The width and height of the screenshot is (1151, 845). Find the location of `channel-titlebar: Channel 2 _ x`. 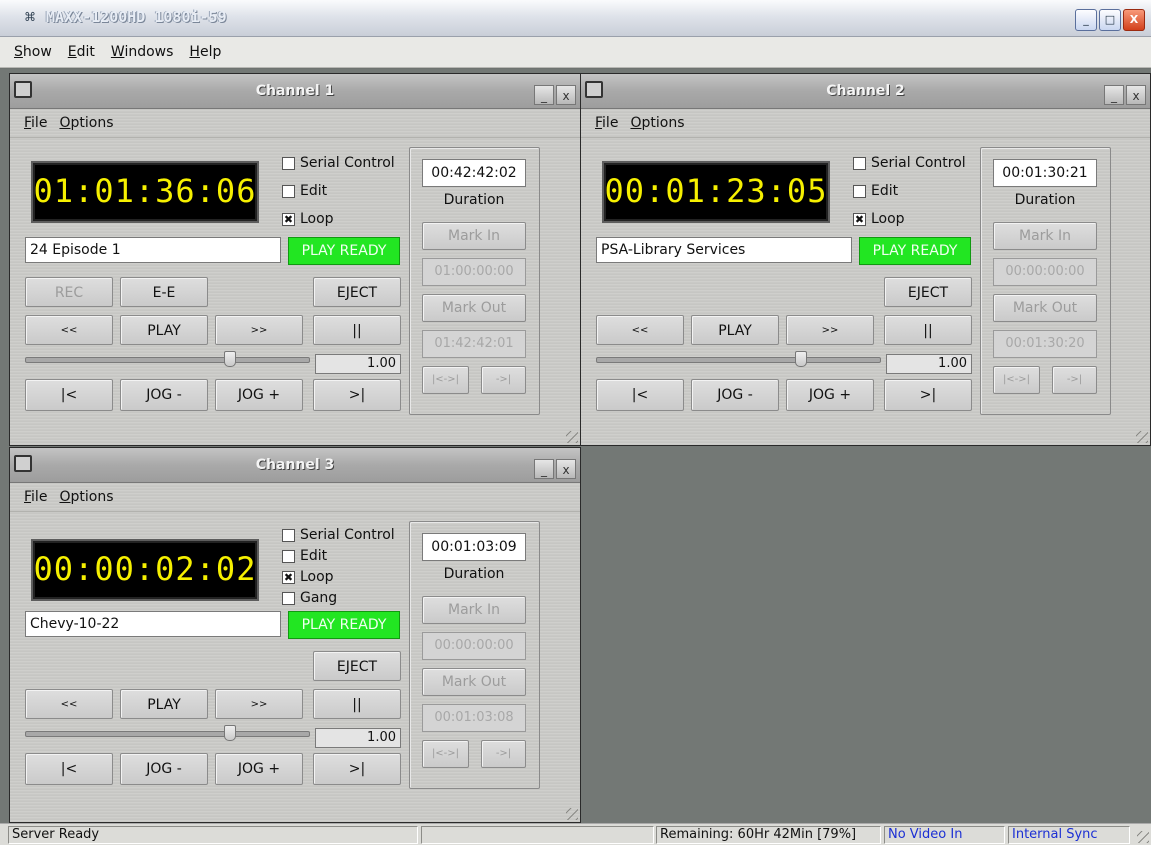

channel-titlebar: Channel 2 _ x is located at coordinates (865, 91).